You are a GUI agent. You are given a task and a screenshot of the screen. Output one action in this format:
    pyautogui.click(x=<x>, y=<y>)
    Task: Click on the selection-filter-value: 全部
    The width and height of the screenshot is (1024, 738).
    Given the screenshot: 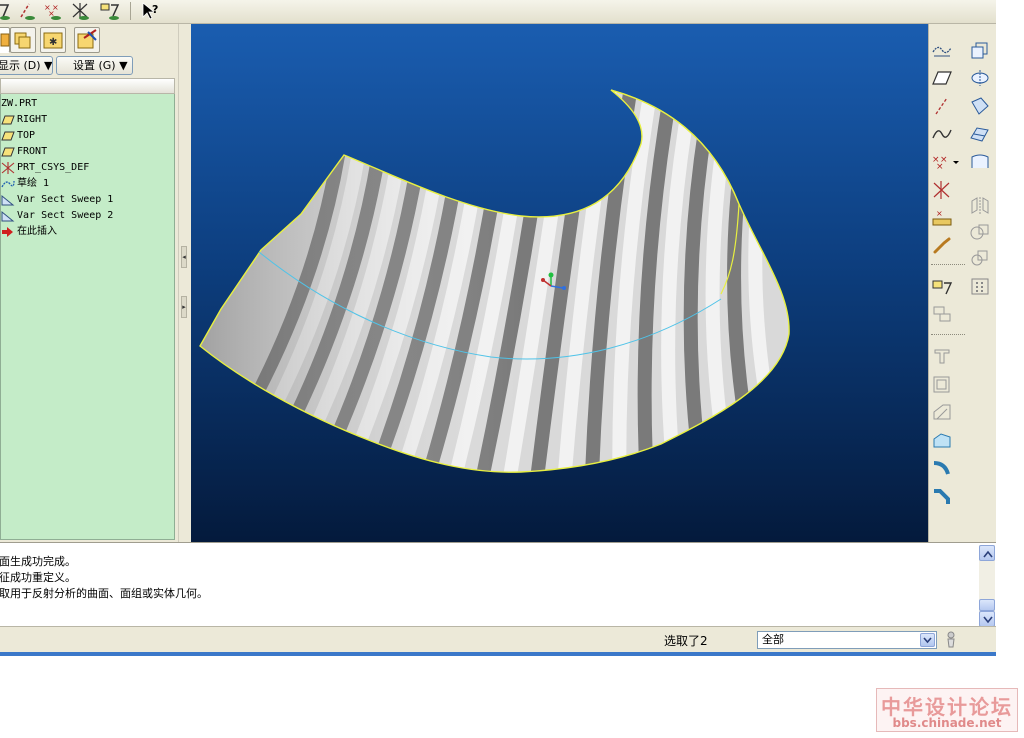 What is the action you would take?
    pyautogui.click(x=773, y=639)
    